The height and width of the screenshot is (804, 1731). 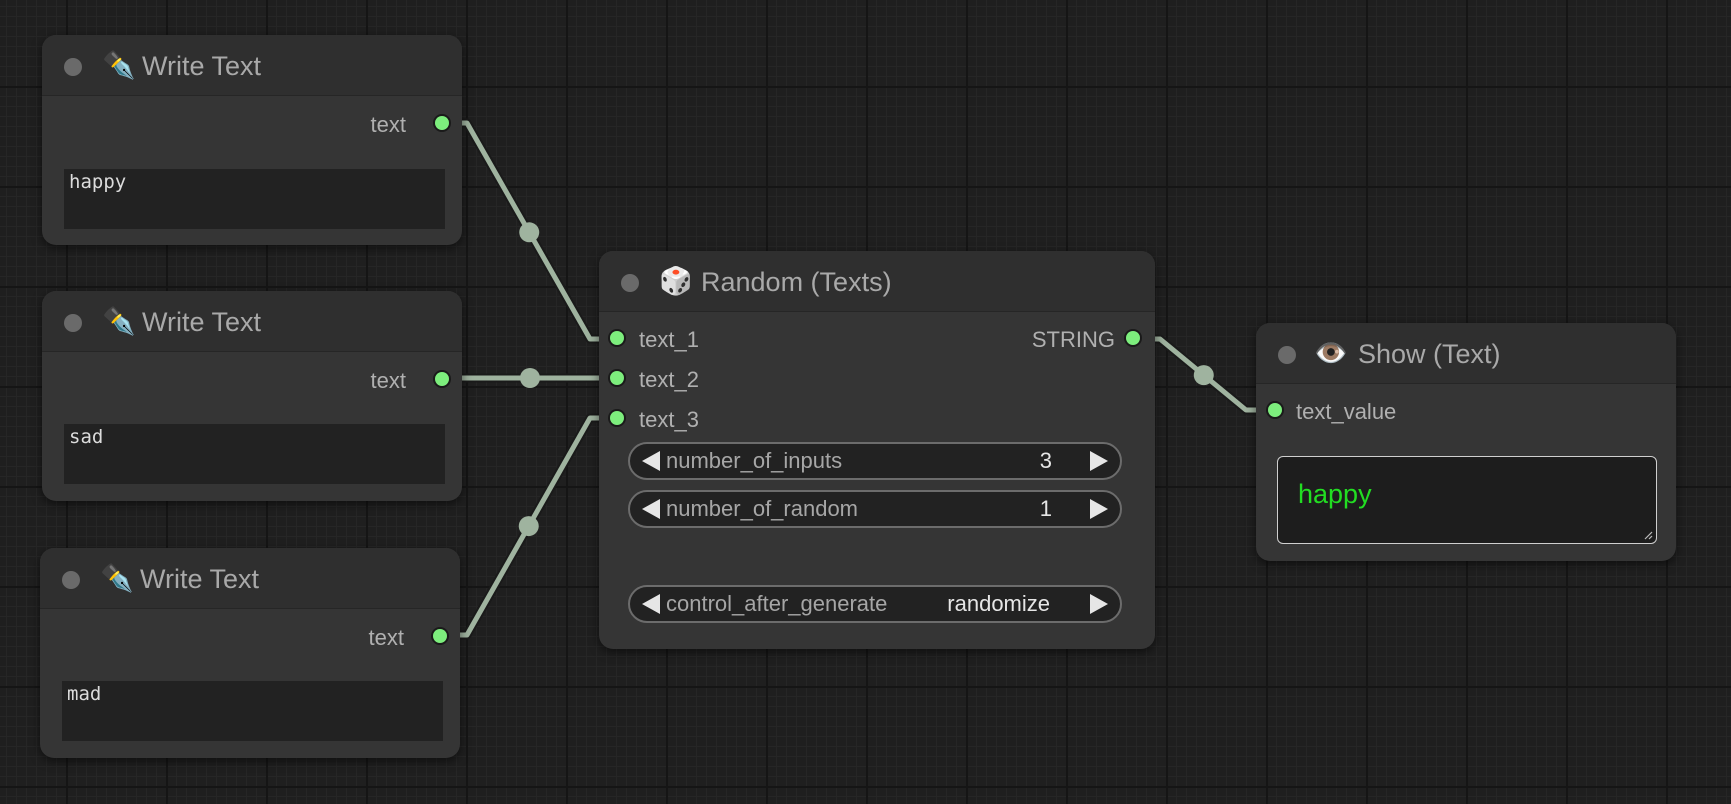 What do you see at coordinates (1045, 460) in the screenshot?
I see `widget-value: 3` at bounding box center [1045, 460].